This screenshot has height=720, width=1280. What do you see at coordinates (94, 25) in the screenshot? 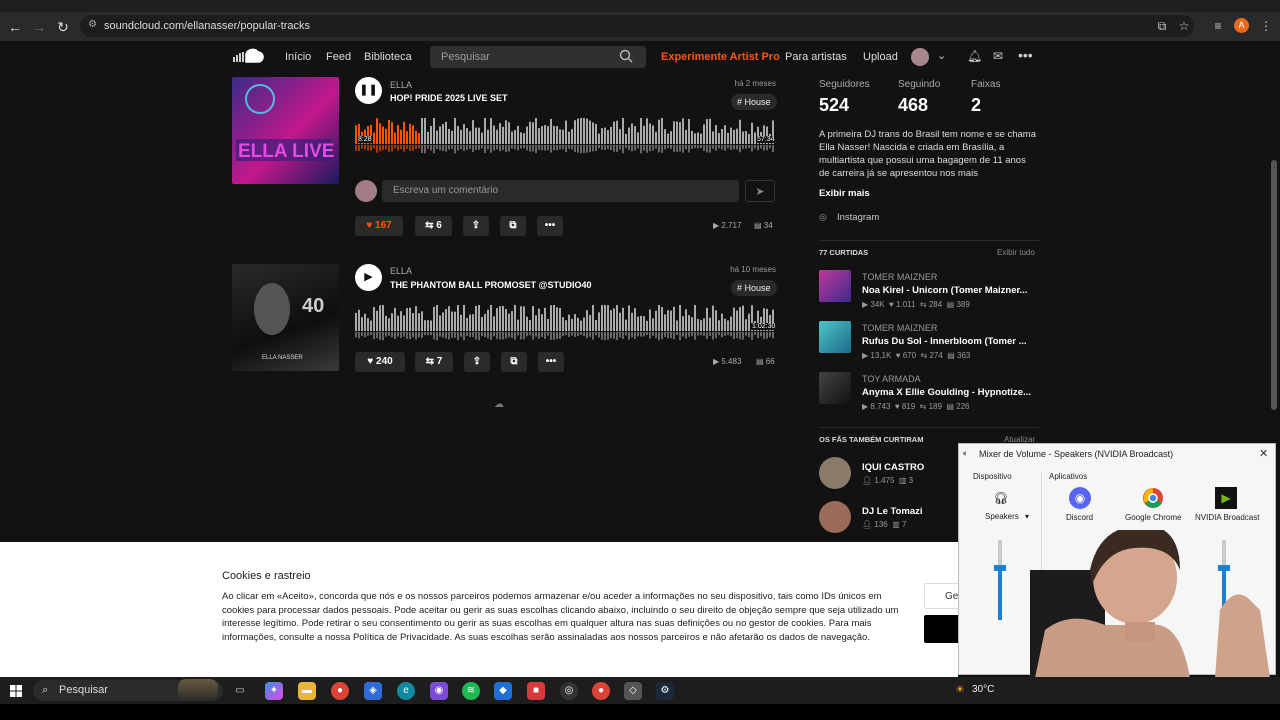
I see `site-info-icon: ⚙` at bounding box center [94, 25].